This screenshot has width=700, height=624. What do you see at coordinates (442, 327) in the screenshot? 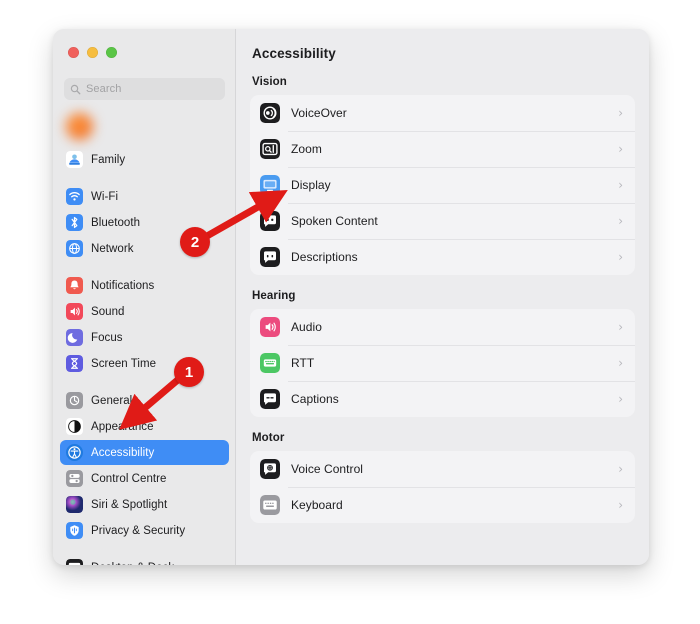
I see `settings-row-audio: Audio ›` at bounding box center [442, 327].